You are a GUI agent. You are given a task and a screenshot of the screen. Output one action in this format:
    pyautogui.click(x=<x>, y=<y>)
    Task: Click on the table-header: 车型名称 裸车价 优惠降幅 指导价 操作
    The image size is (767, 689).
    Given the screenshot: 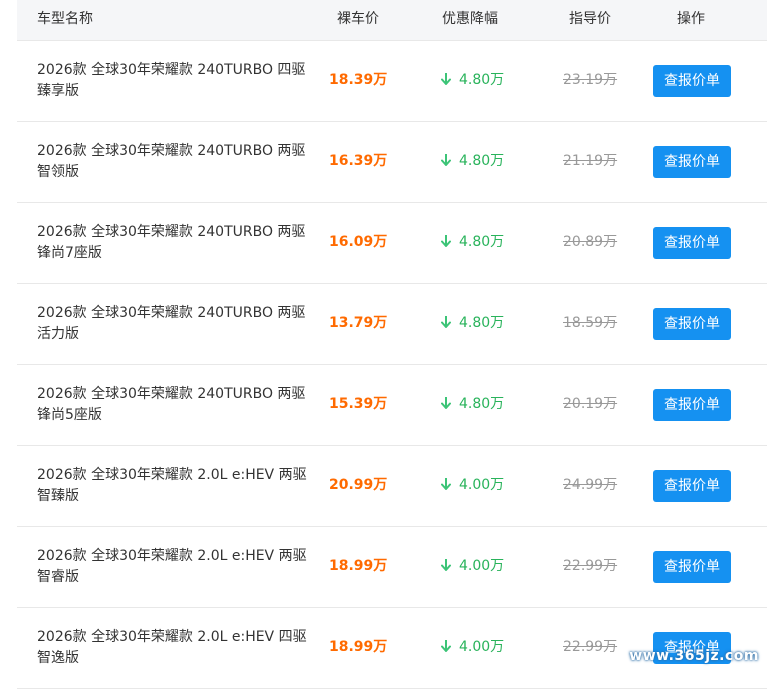 What is the action you would take?
    pyautogui.click(x=392, y=20)
    